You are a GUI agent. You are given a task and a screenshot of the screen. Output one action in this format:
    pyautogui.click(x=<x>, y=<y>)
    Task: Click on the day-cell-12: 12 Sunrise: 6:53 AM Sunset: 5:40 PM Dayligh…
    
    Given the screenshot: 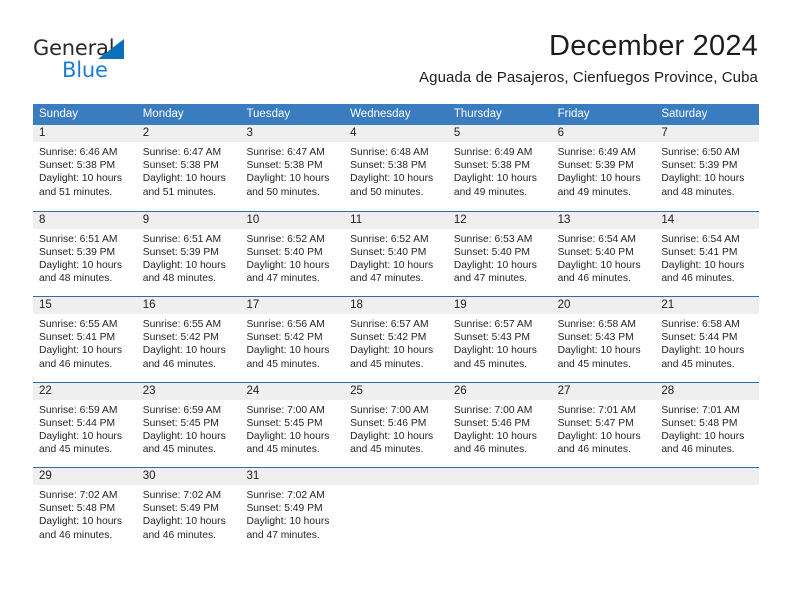 What is the action you would take?
    pyautogui.click(x=499, y=253)
    